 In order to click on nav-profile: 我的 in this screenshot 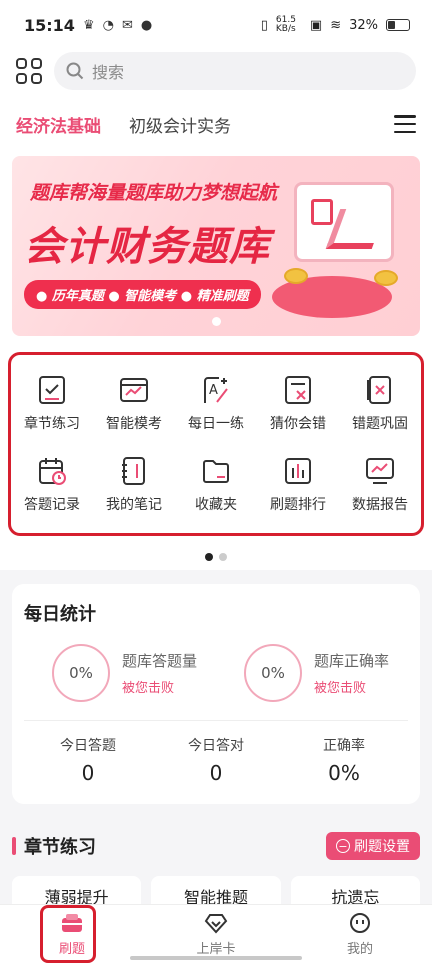, I will do `click(360, 934)`.